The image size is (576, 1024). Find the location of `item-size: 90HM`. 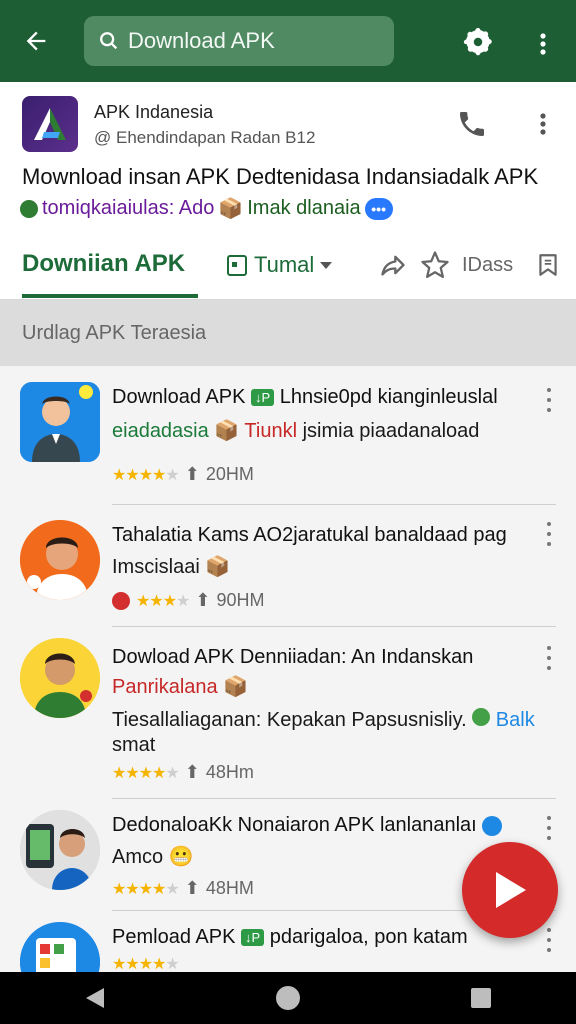

item-size: 90HM is located at coordinates (240, 600).